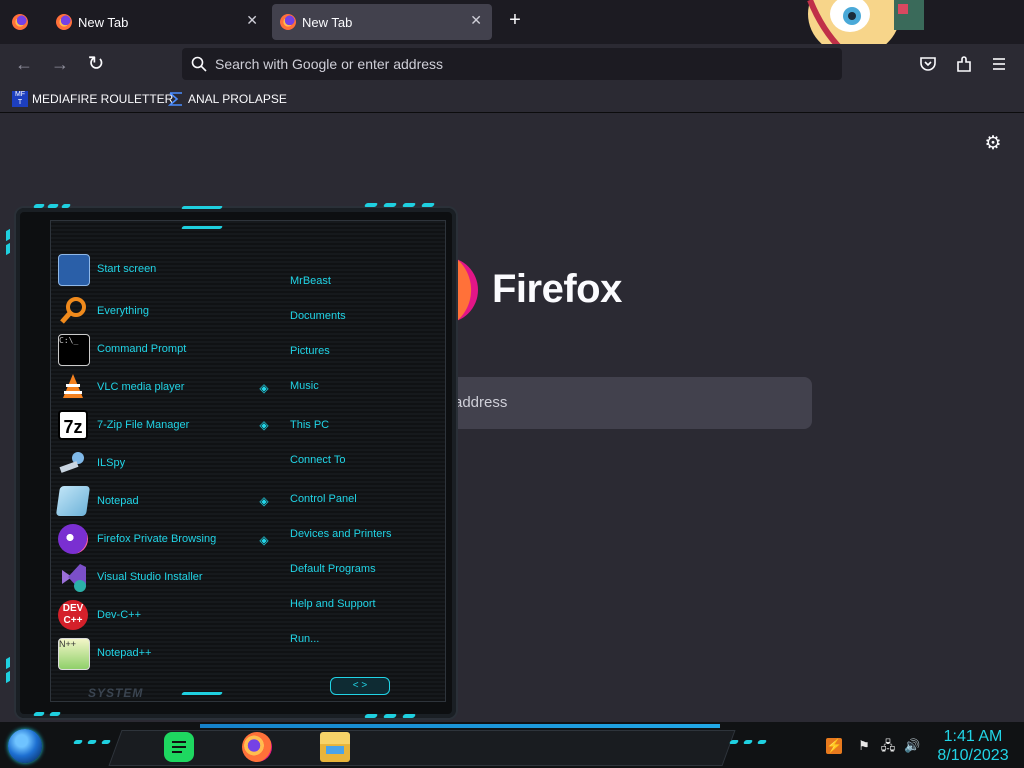 This screenshot has height=768, width=1024. Describe the element at coordinates (157, 539) in the screenshot. I see `app-label: Firefox Private Browsing` at that location.